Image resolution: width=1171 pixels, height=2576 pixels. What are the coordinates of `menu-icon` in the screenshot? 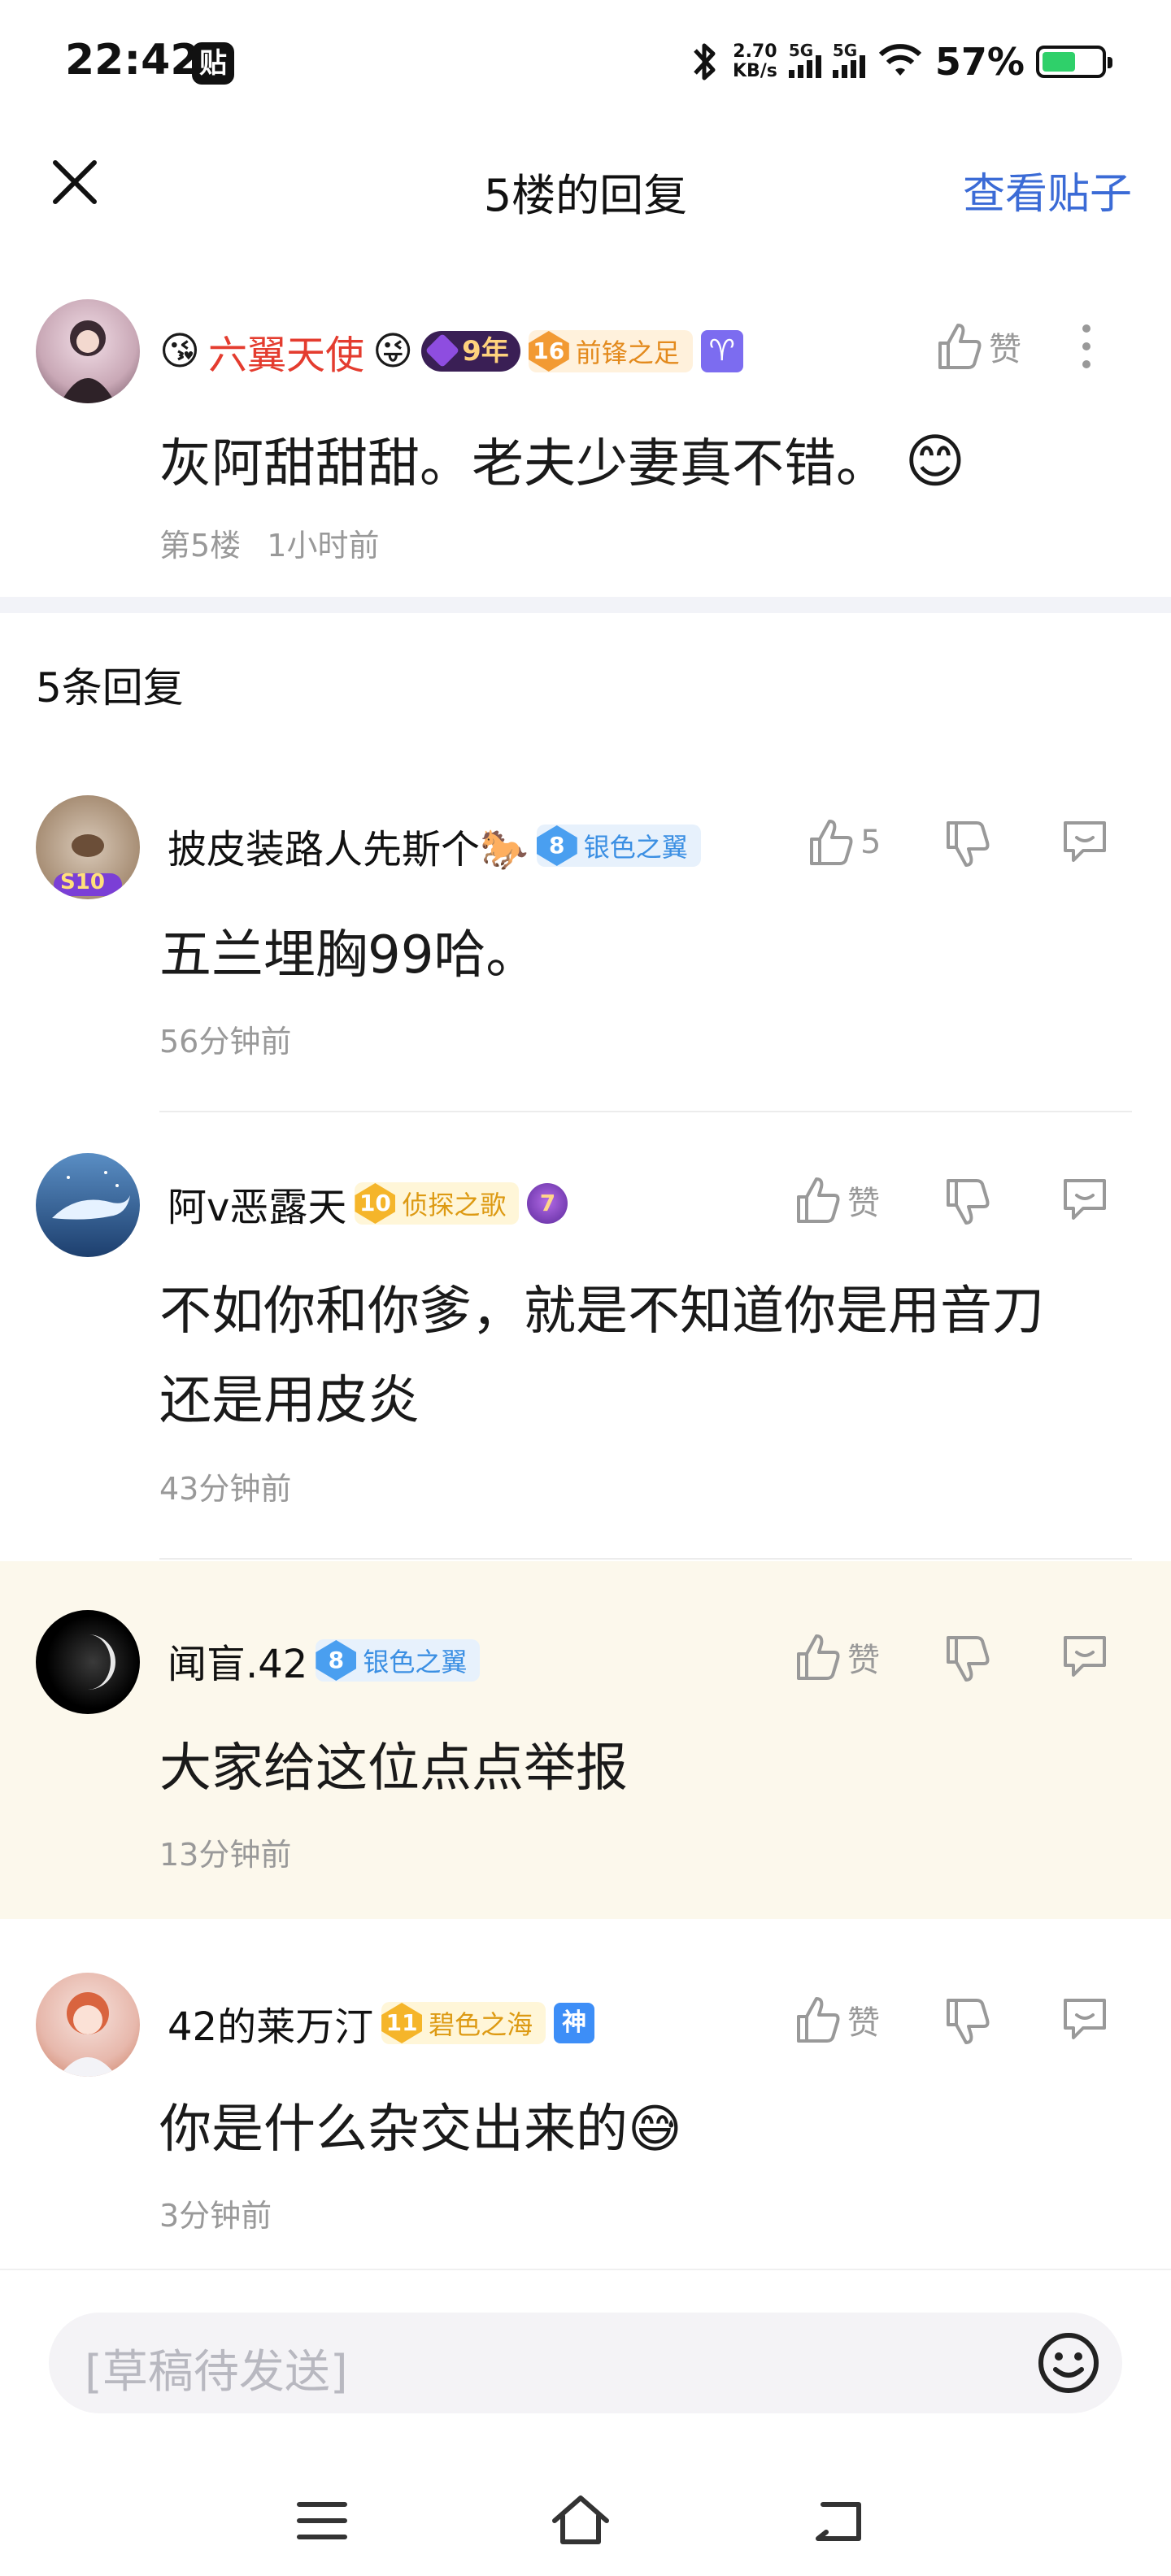 It's located at (322, 2520).